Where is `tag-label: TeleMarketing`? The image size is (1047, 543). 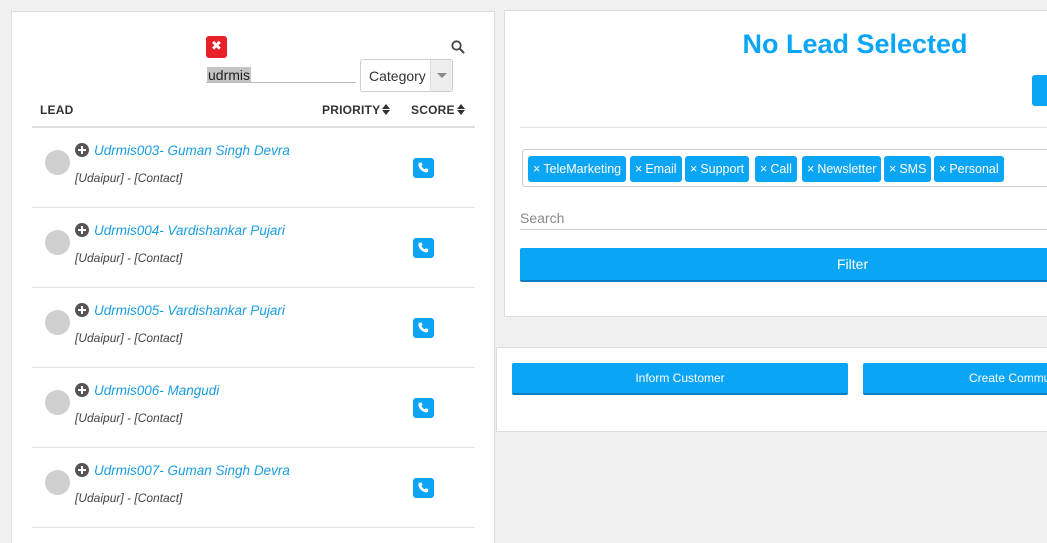
tag-label: TeleMarketing is located at coordinates (582, 169).